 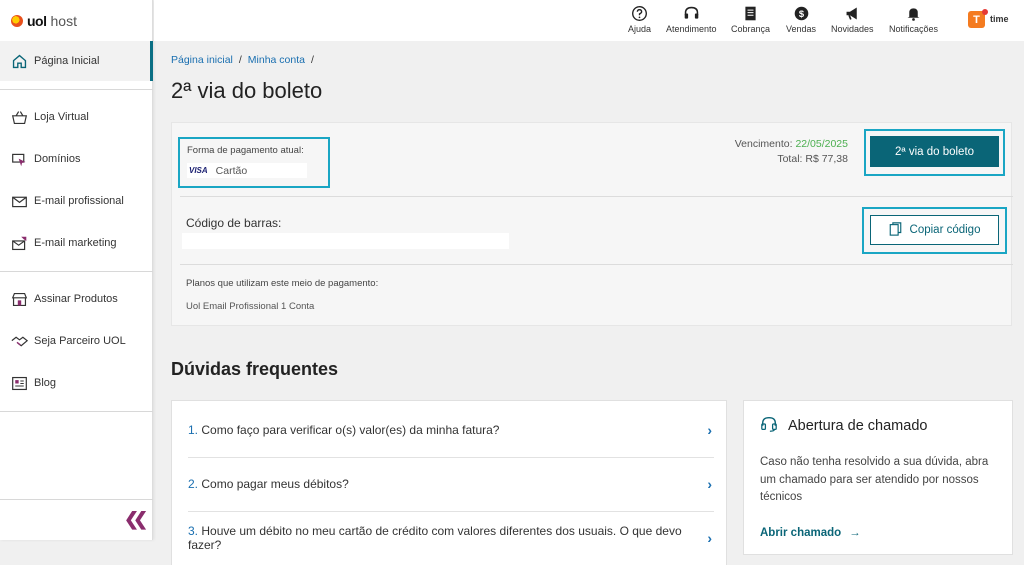 I want to click on dollar-icon: $, so click(x=801, y=13).